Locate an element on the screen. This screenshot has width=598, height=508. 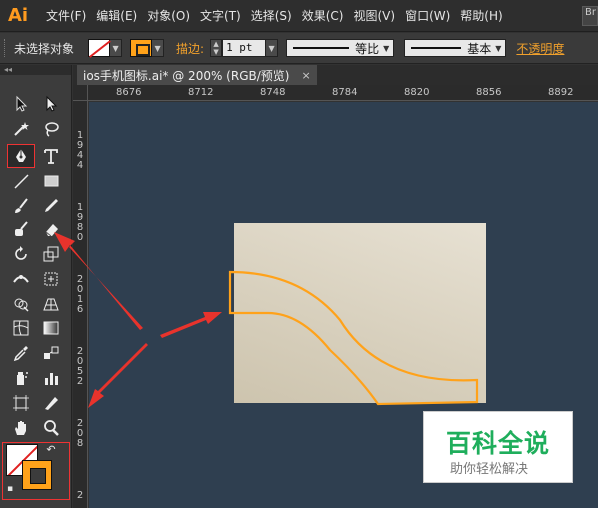
menu-effect: 效果(C) is located at coordinates (323, 15).